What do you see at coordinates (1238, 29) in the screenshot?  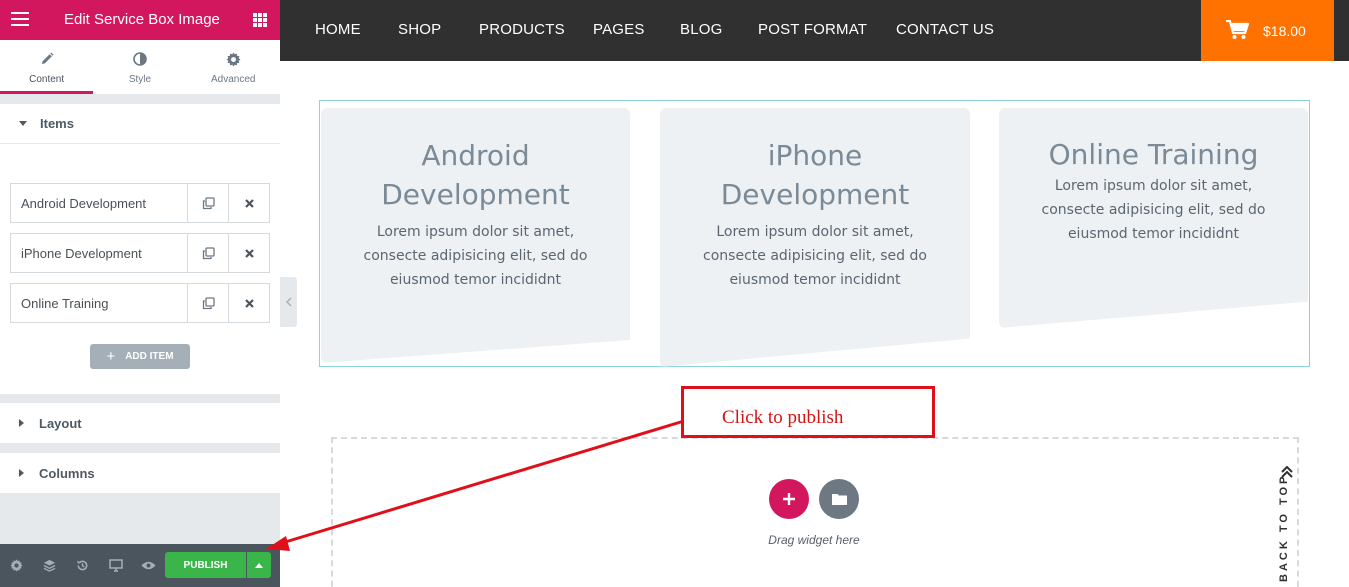 I see `cart-icon` at bounding box center [1238, 29].